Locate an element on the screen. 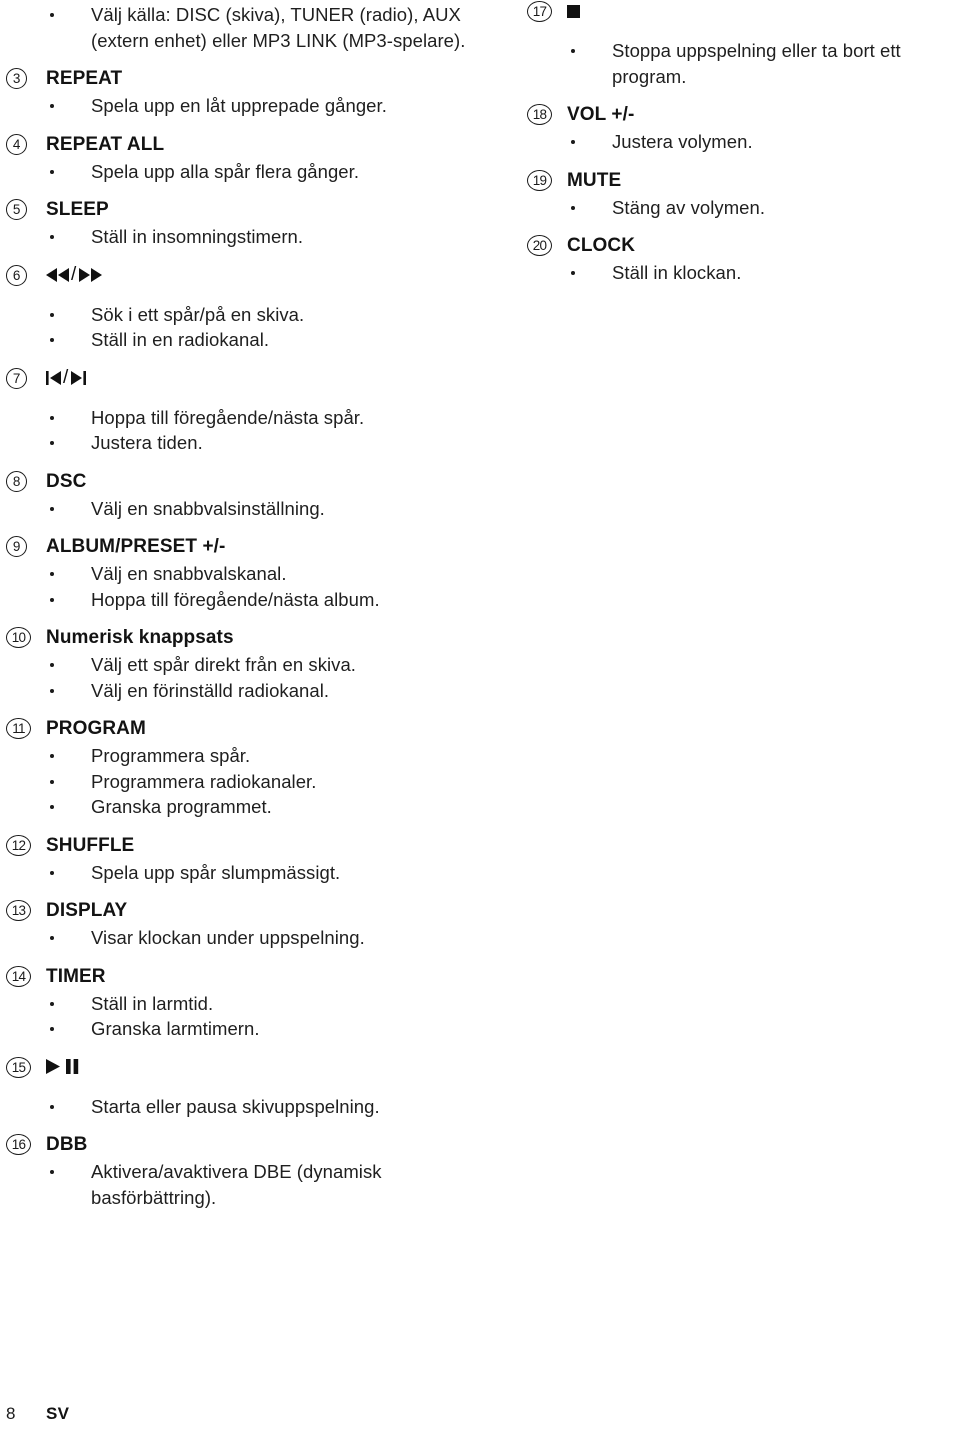  control-entry-12: 12 SHUFFLE Spela upp spår slumpmässigt. is located at coordinates (241, 860).